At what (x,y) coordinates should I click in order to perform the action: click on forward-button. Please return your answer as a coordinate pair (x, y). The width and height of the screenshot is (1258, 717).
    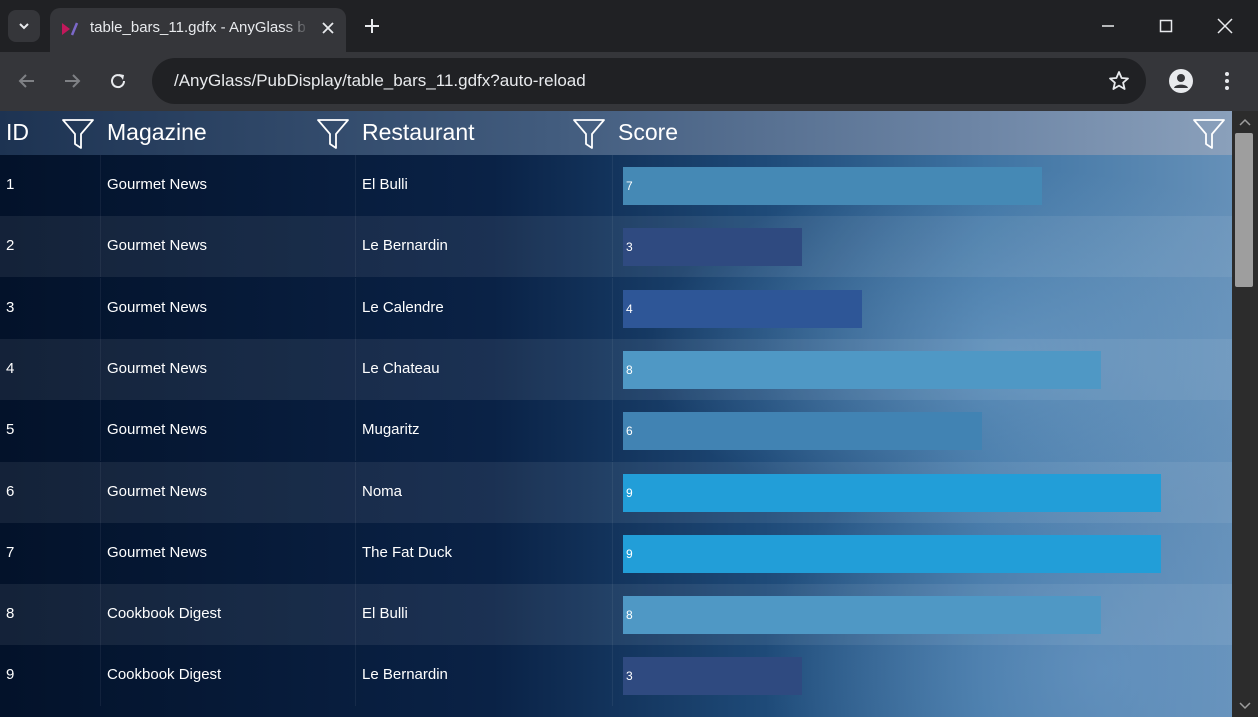
    Looking at the image, I should click on (72, 81).